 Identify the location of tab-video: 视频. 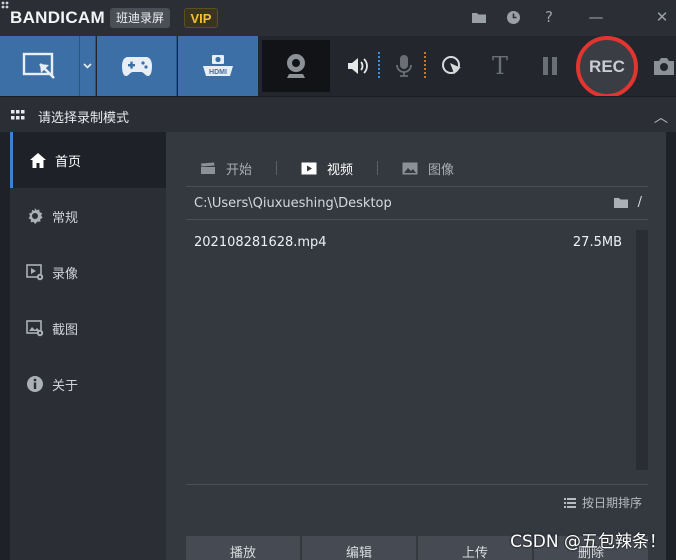
(327, 168).